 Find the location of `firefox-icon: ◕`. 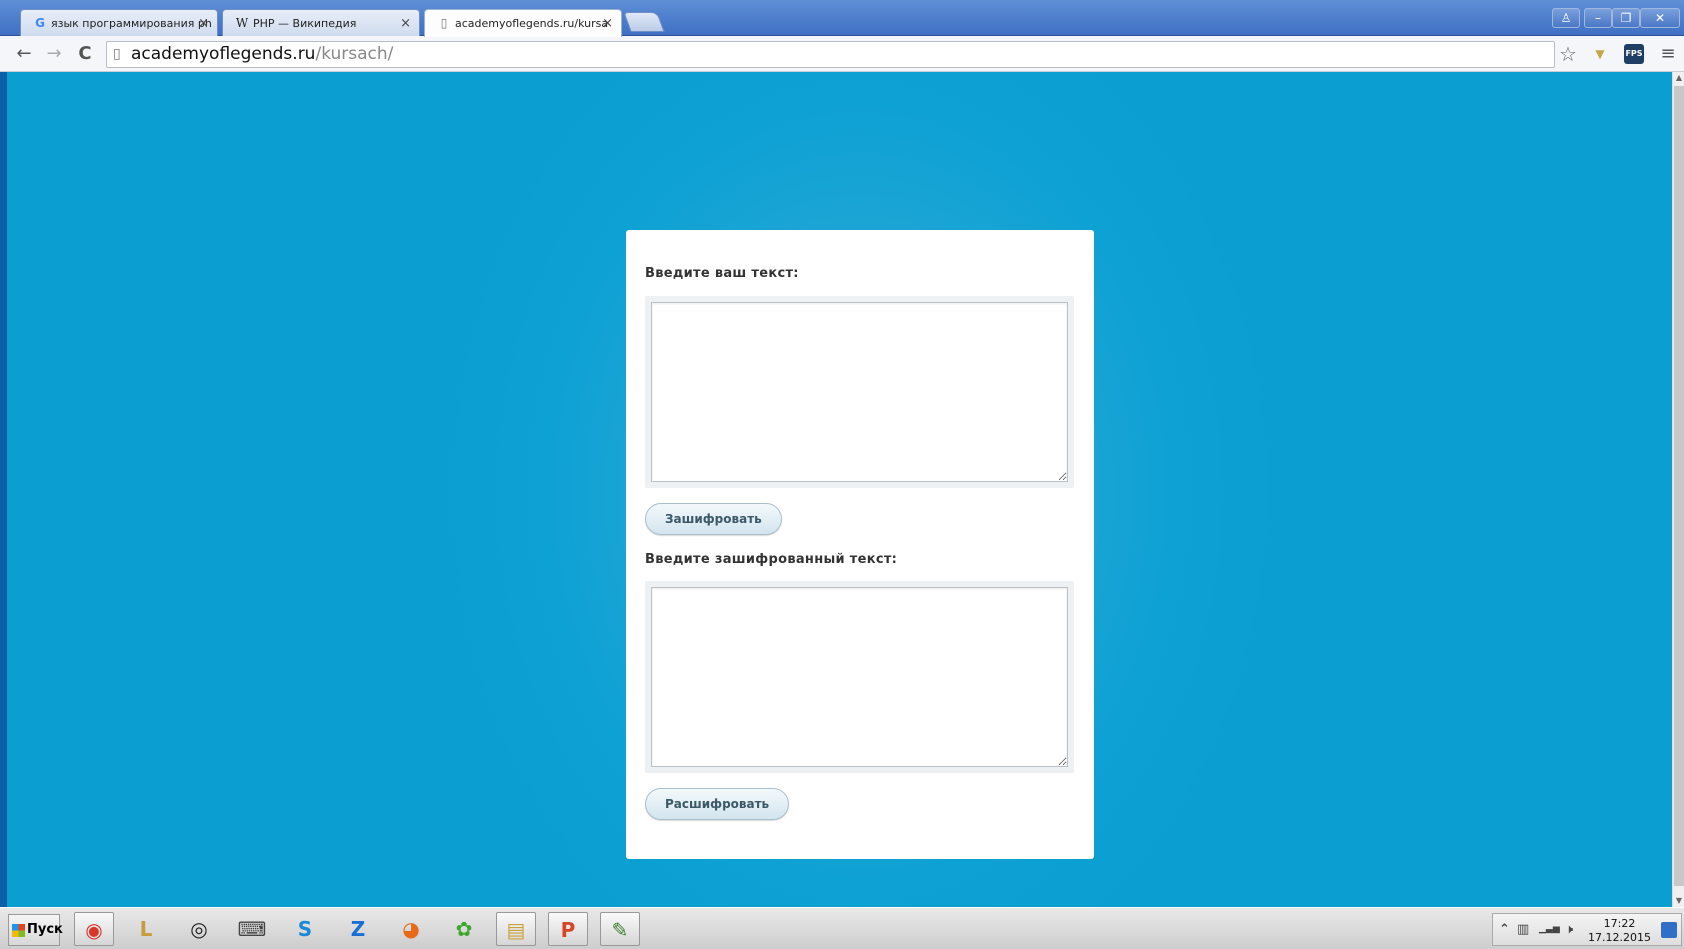

firefox-icon: ◕ is located at coordinates (411, 929).